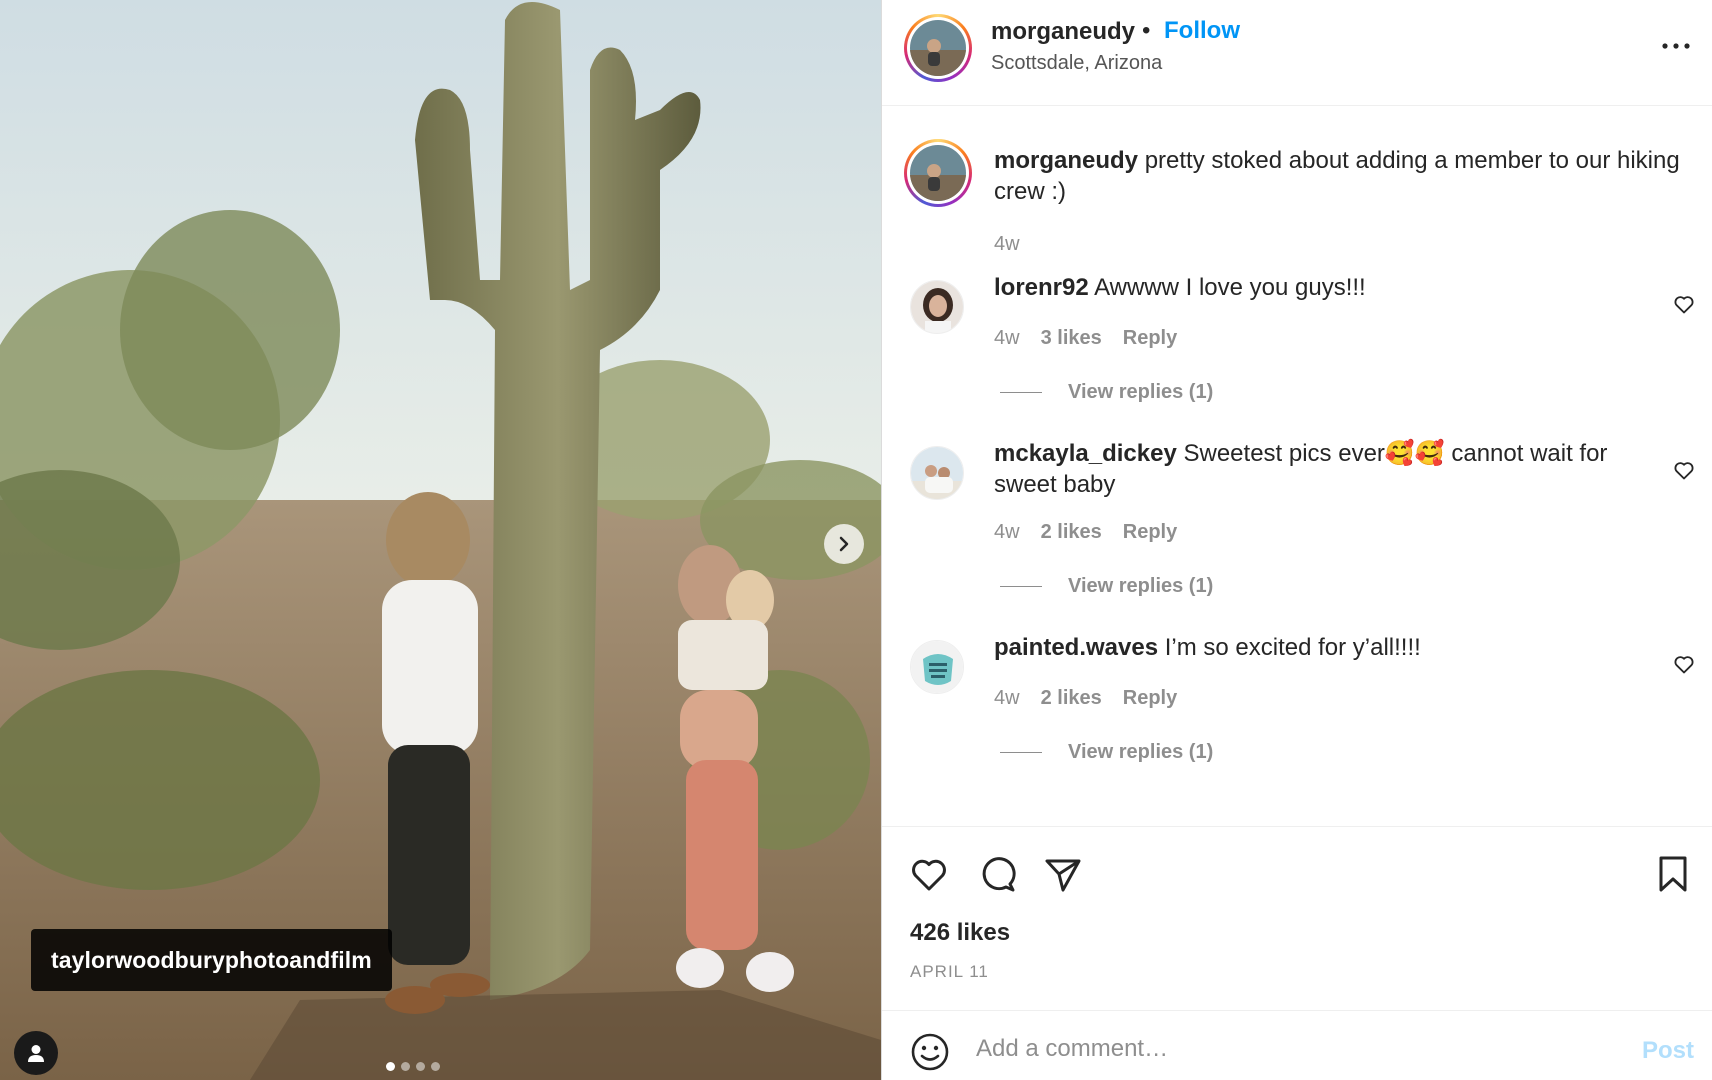 Image resolution: width=1712 pixels, height=1080 pixels. I want to click on next-photo-button, so click(844, 544).